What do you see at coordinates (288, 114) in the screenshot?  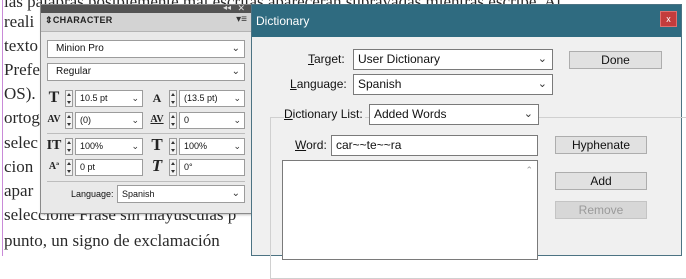 I see `dictionary-list-accel: D` at bounding box center [288, 114].